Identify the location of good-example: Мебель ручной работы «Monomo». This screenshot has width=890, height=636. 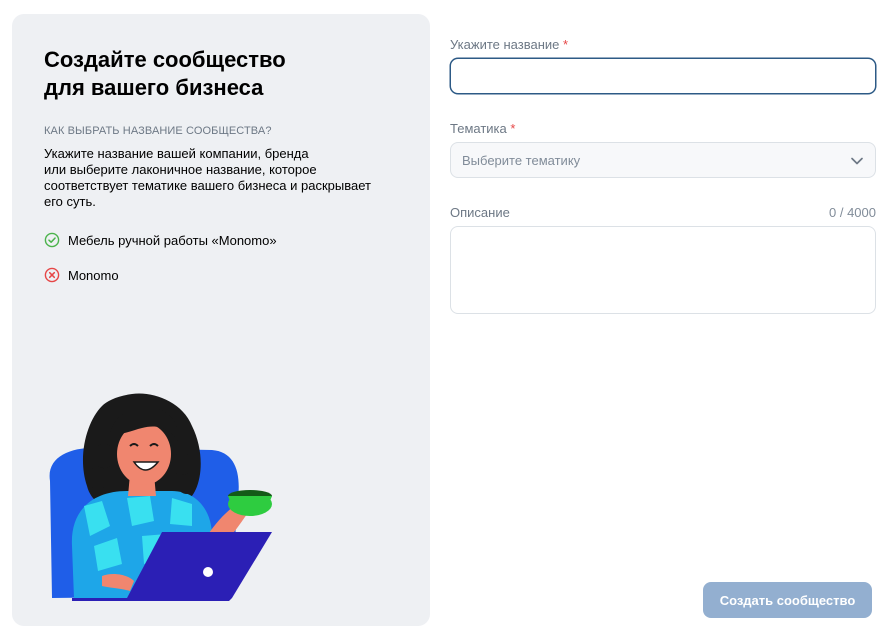
(160, 240).